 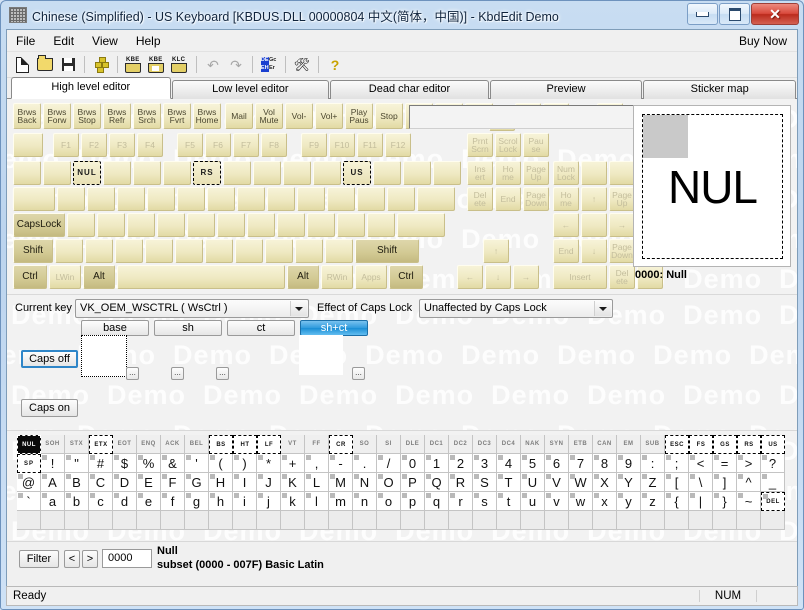 I want to click on charmap-cell-bs: BS, so click(x=221, y=444).